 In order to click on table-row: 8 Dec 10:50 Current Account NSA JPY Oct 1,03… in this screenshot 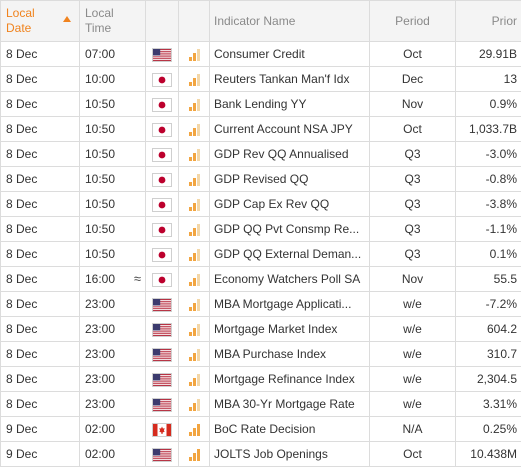, I will do `click(260, 129)`.